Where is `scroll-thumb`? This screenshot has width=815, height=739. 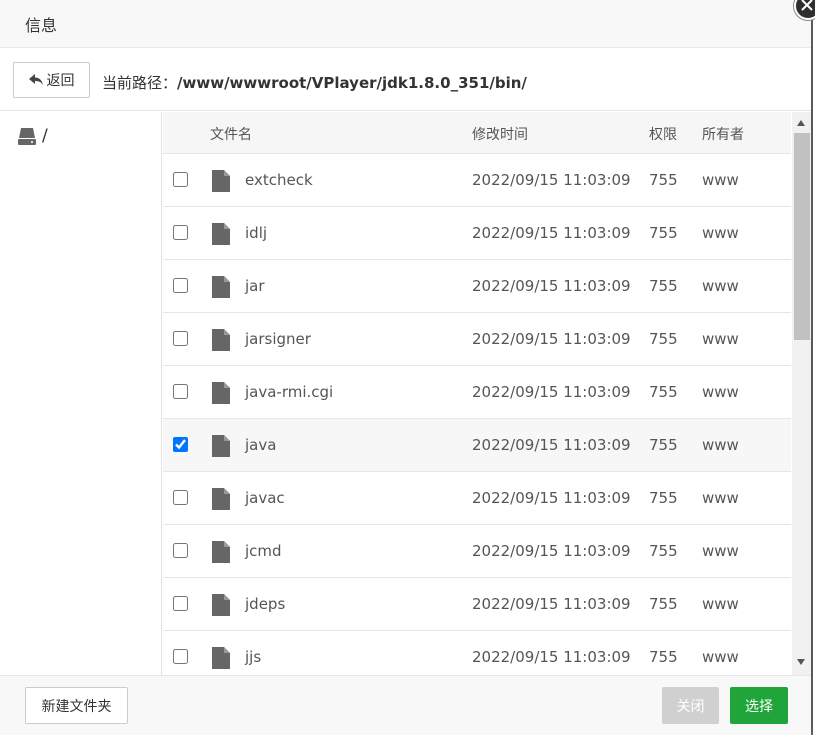
scroll-thumb is located at coordinates (802, 236).